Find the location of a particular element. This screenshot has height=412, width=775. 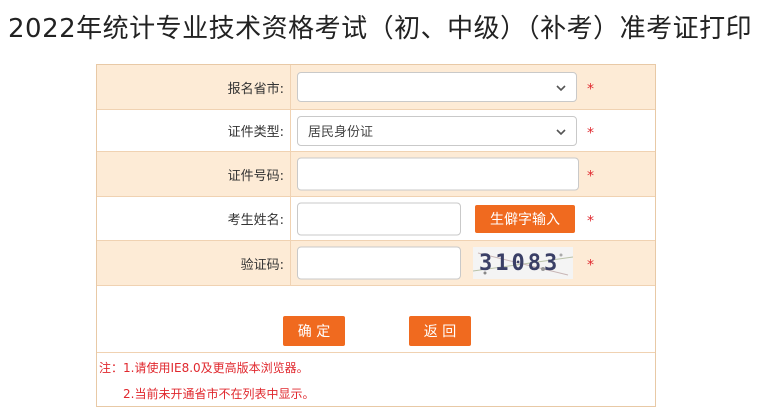

captcha-label: 验证码: is located at coordinates (194, 263).